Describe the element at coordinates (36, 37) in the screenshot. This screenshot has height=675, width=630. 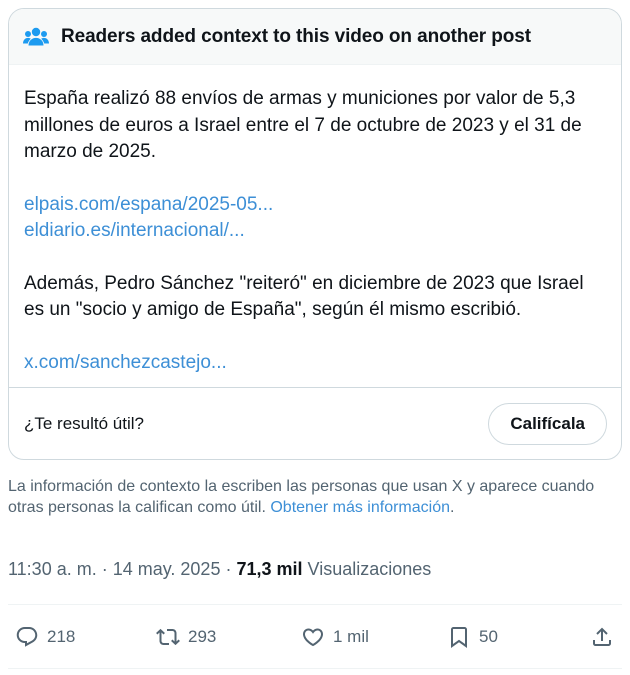
I see `people-icon` at that location.